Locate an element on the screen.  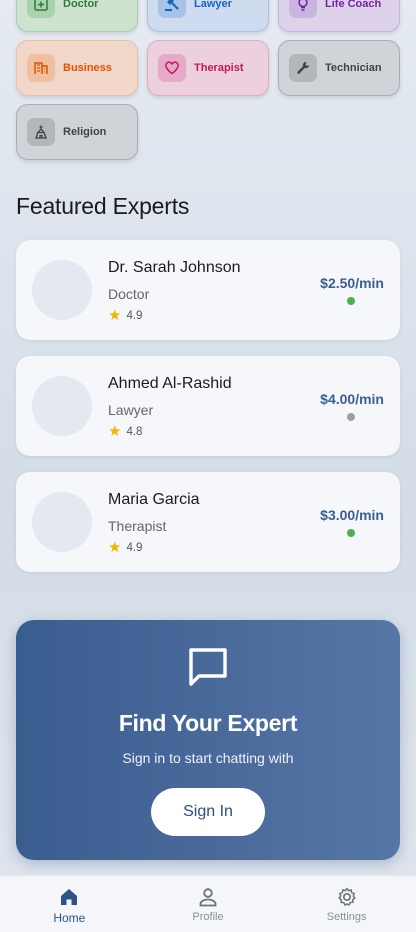
rating-value: 4.8 is located at coordinates (134, 431).